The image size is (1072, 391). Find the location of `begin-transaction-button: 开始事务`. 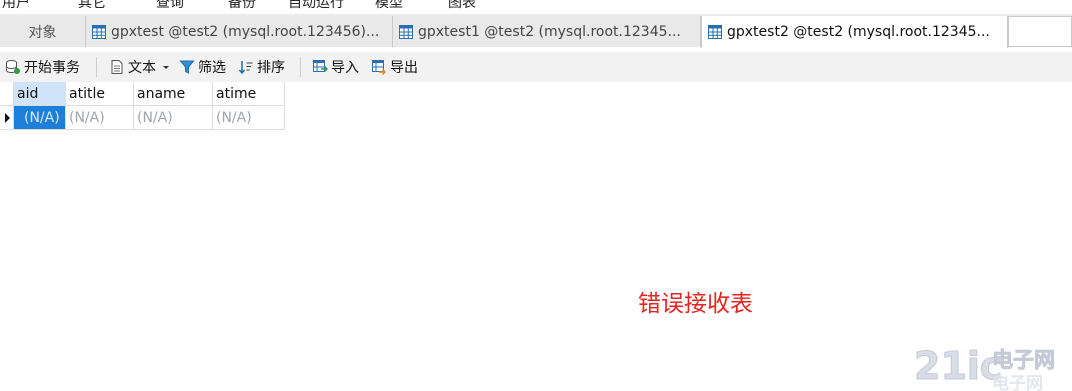

begin-transaction-button: 开始事务 is located at coordinates (42, 67).